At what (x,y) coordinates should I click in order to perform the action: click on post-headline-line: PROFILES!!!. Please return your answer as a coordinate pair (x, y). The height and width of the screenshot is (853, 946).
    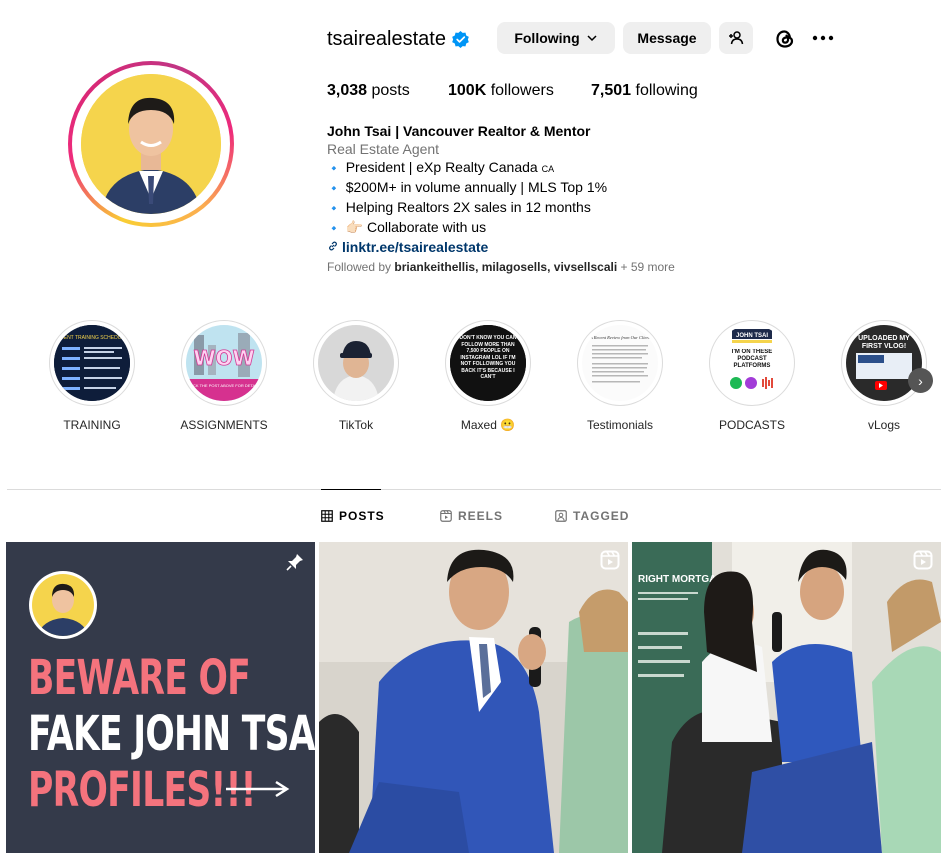
    Looking at the image, I should click on (142, 790).